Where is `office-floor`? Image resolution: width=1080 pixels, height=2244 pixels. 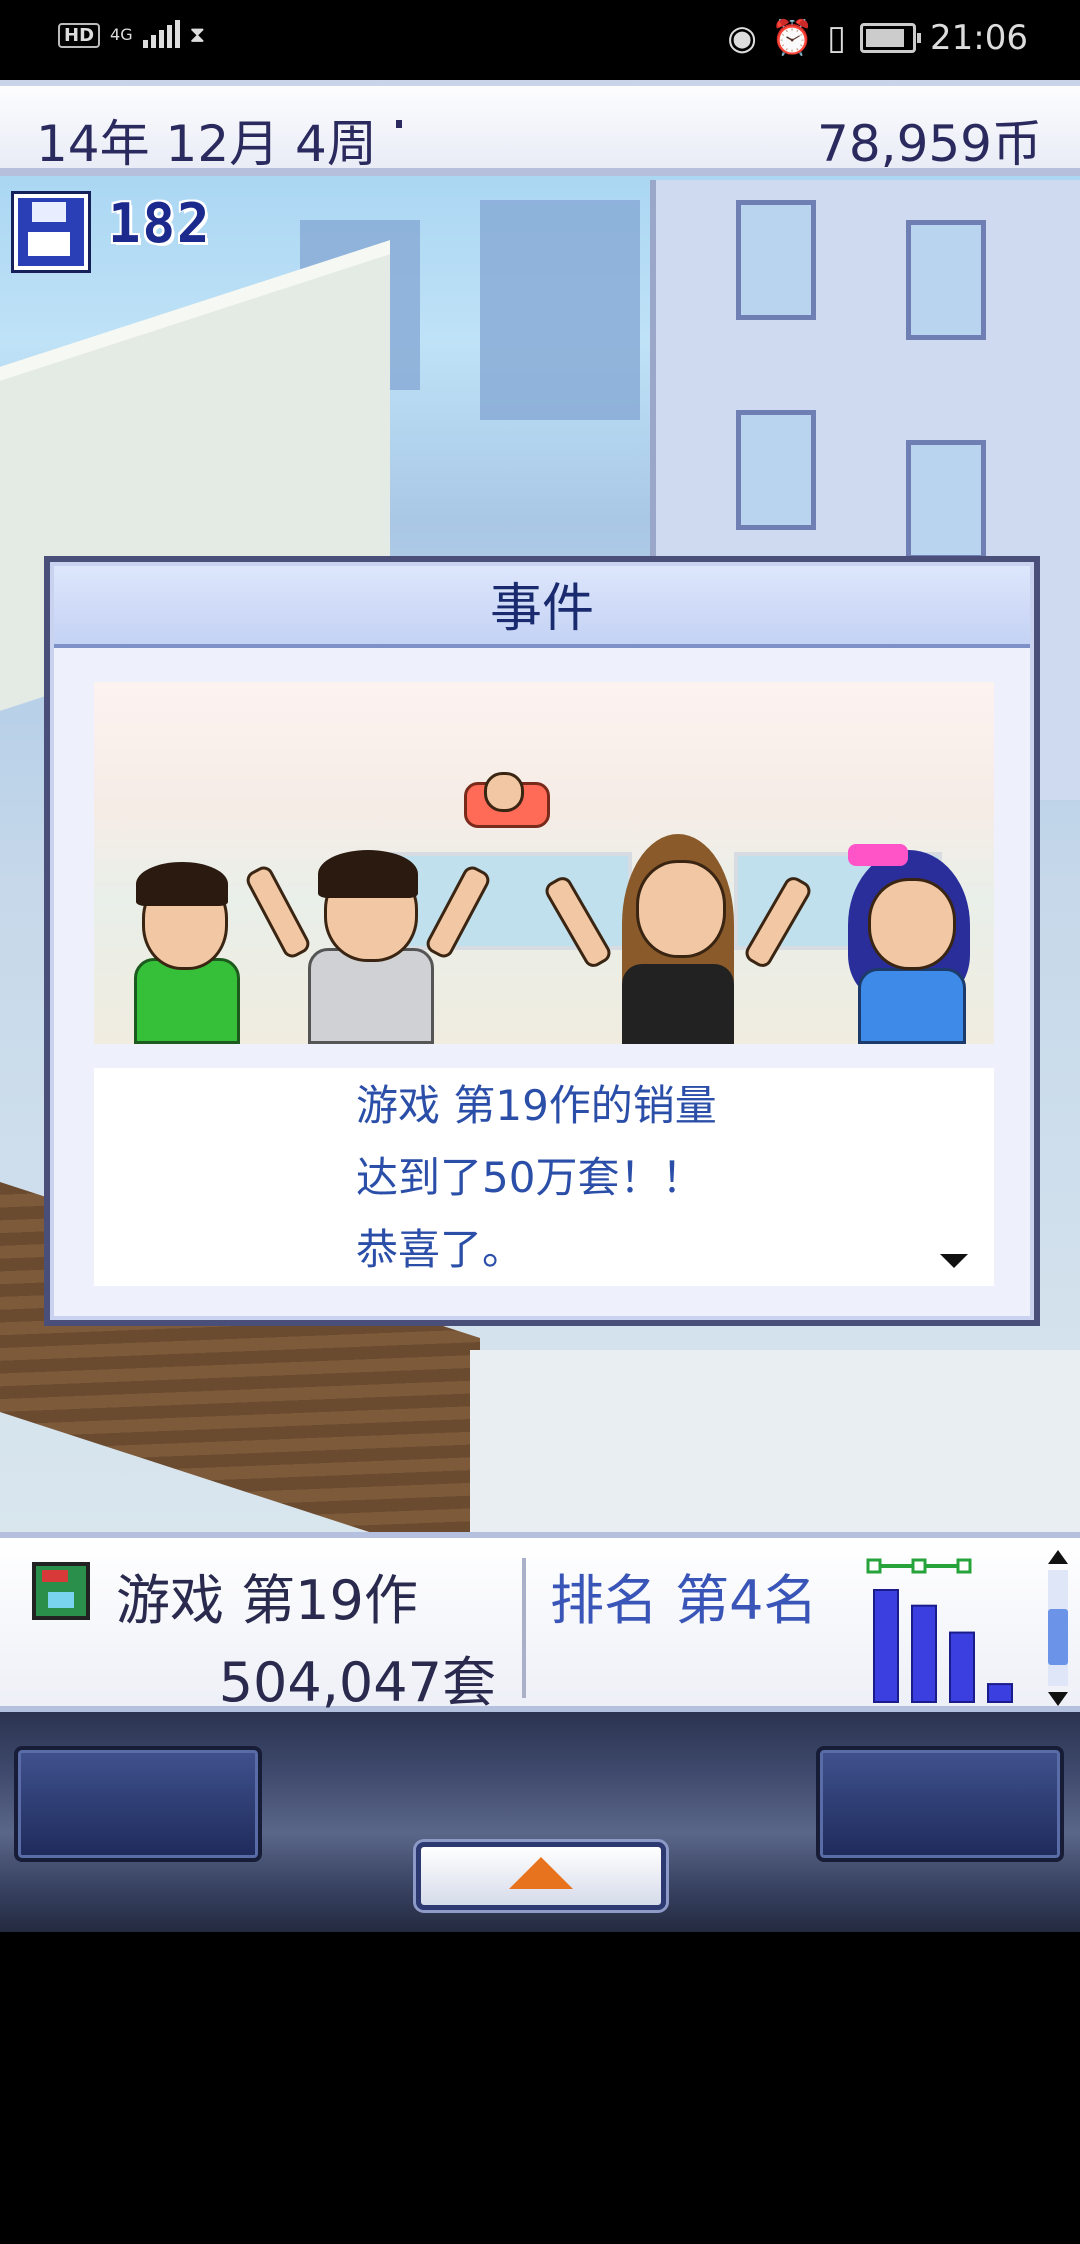 office-floor is located at coordinates (775, 1445).